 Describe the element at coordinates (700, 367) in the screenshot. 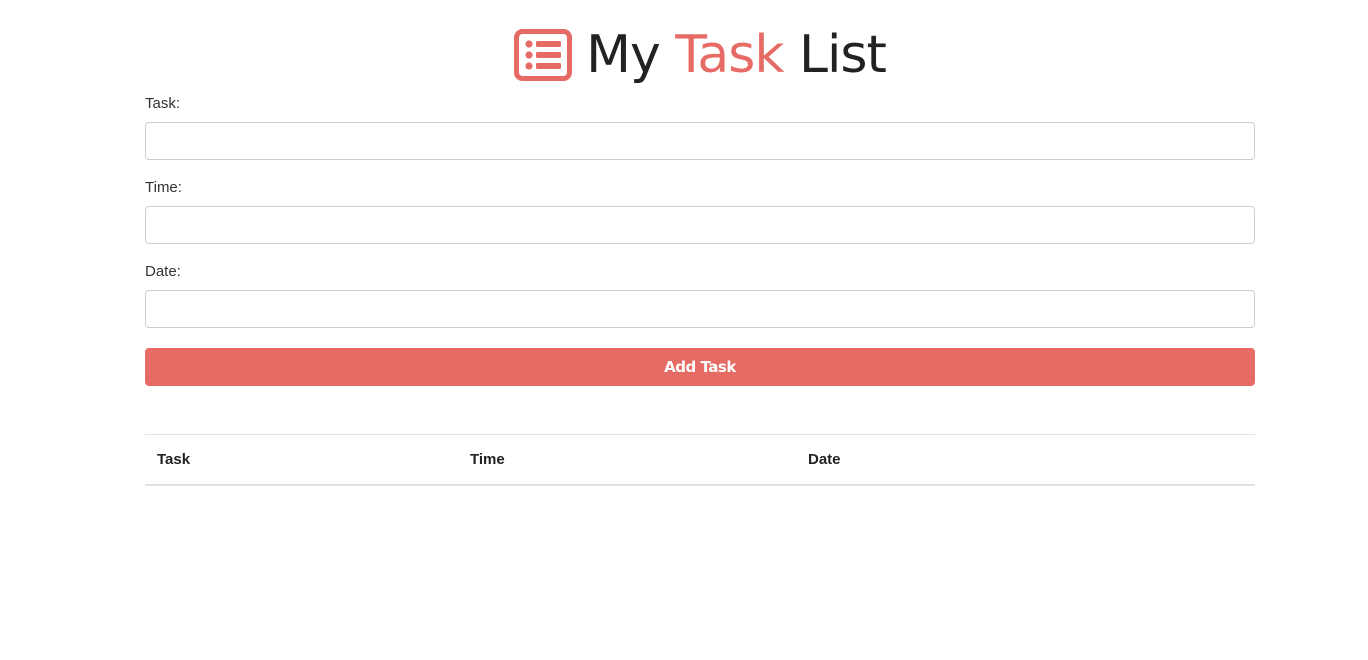

I see `add-task-button: Add Task` at that location.